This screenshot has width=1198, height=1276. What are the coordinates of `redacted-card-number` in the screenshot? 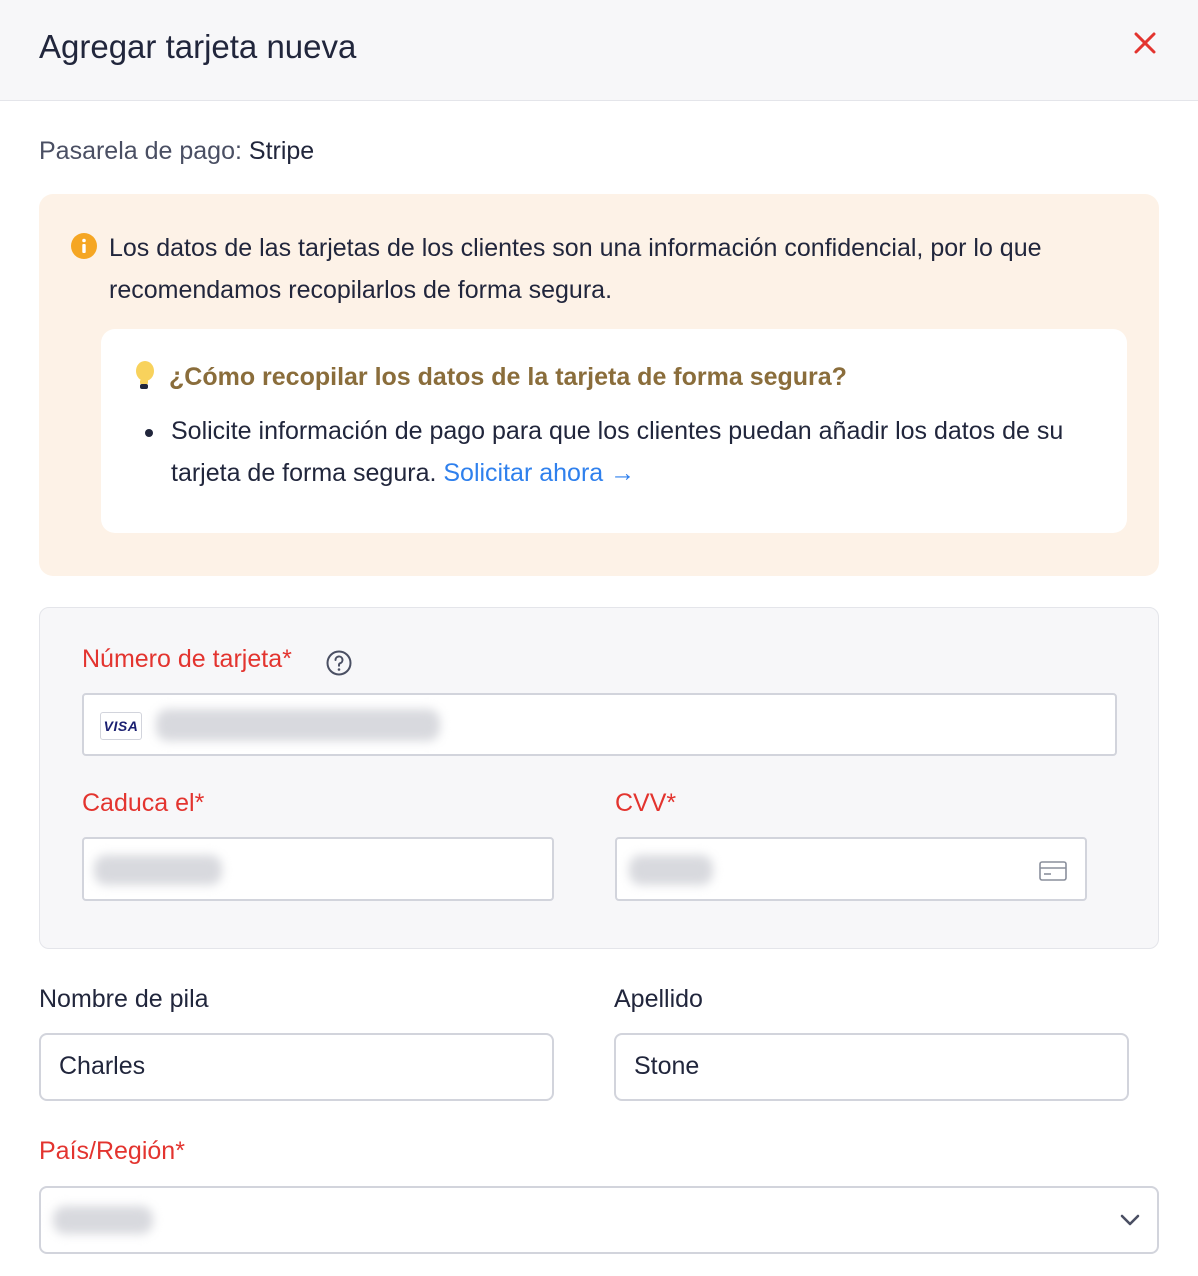 It's located at (298, 725).